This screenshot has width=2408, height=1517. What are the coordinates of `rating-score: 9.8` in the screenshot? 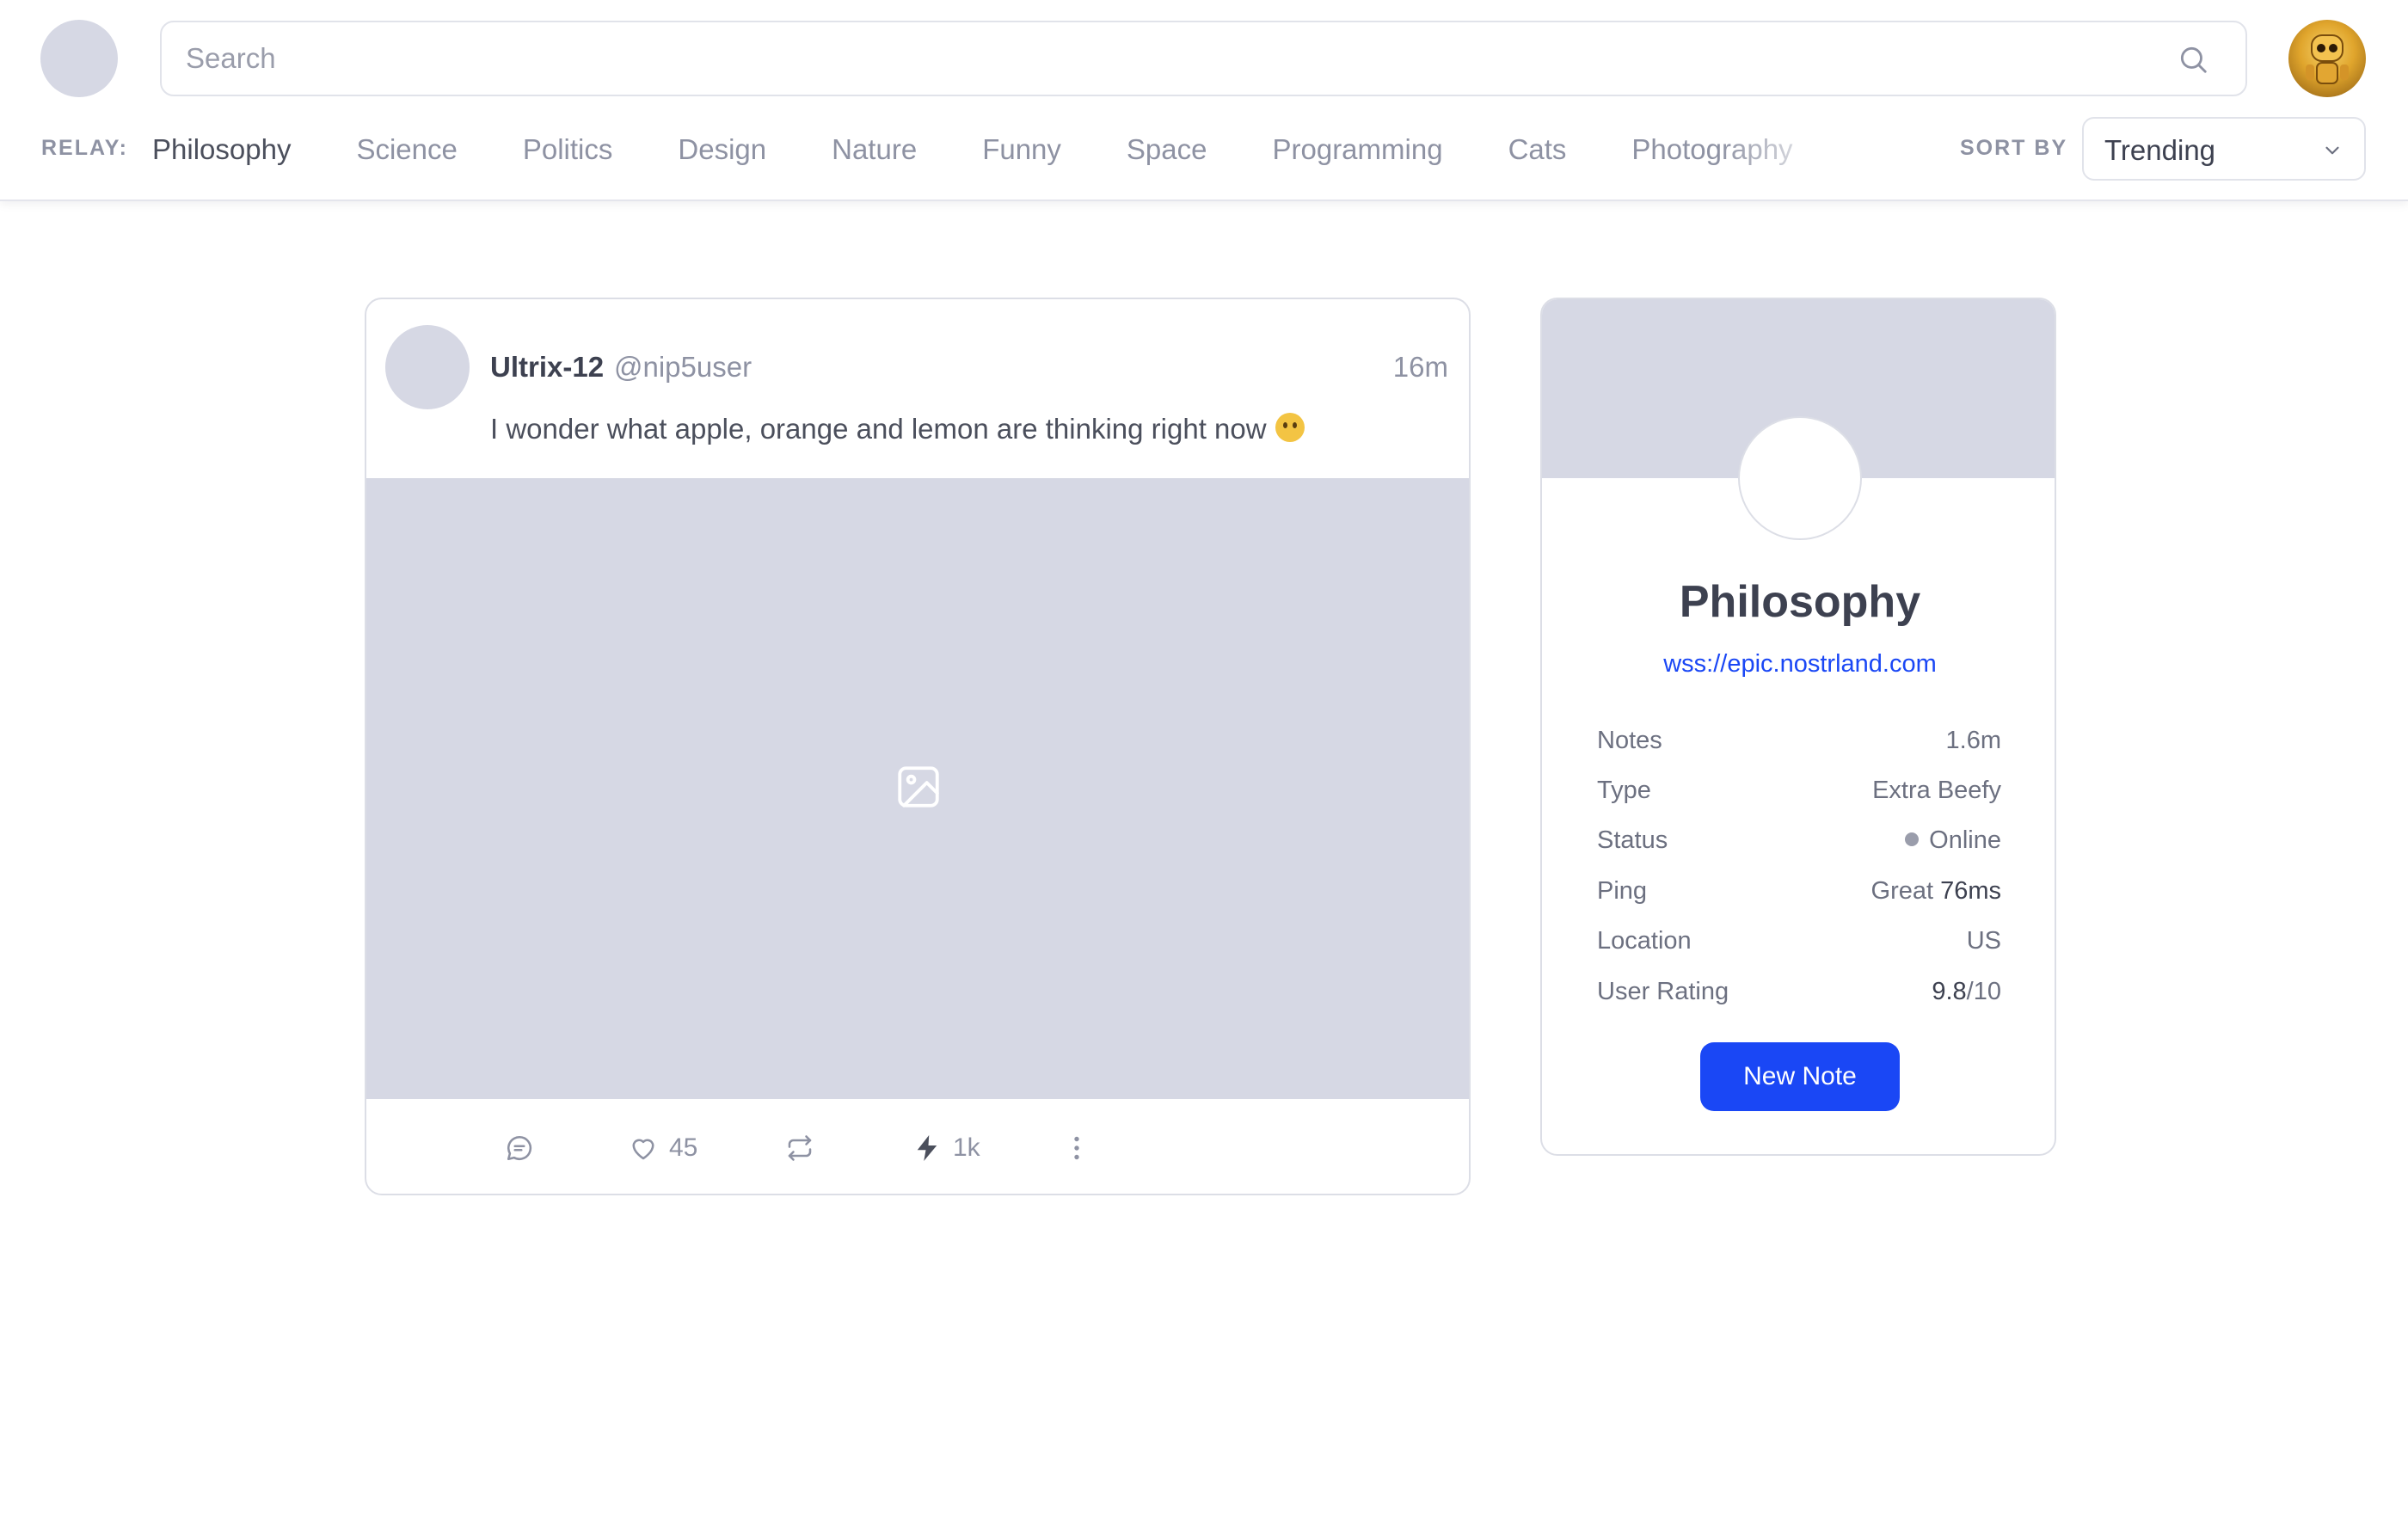 It's located at (1949, 991).